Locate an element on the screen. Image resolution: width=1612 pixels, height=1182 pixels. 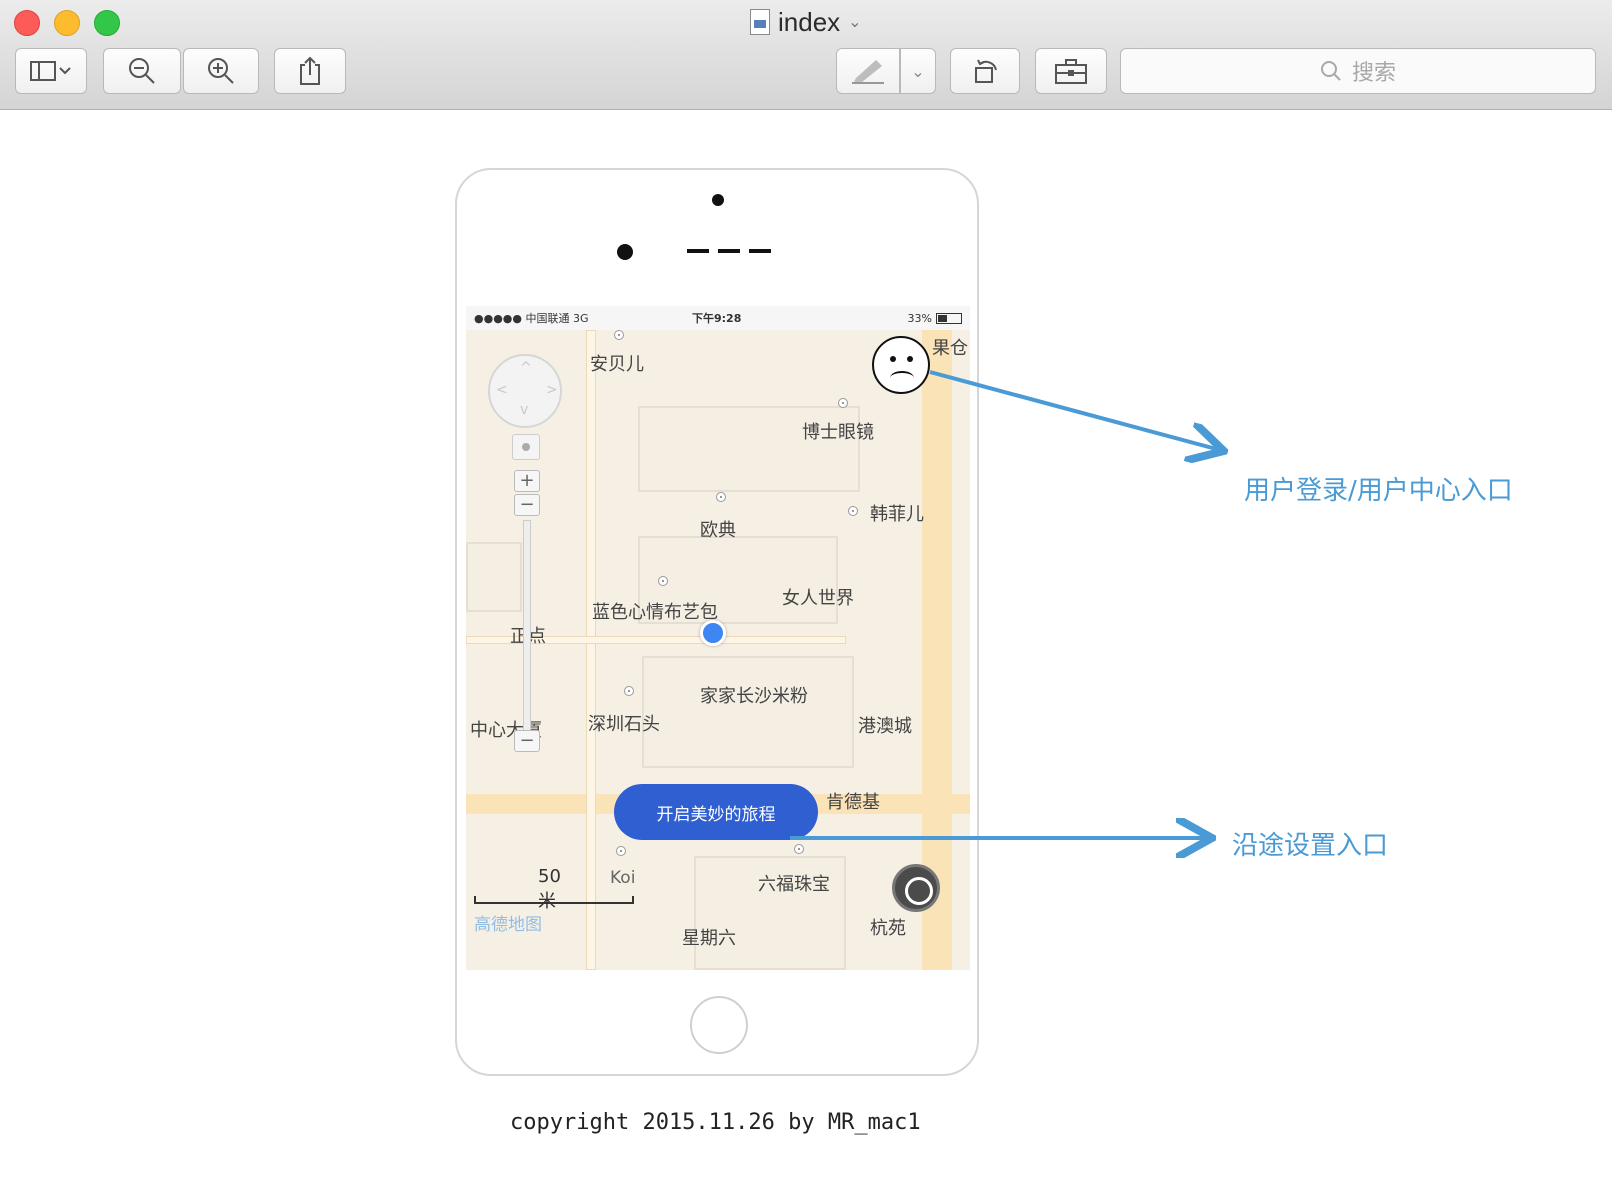
poi-label: 家家长沙米粉 is located at coordinates (754, 695).